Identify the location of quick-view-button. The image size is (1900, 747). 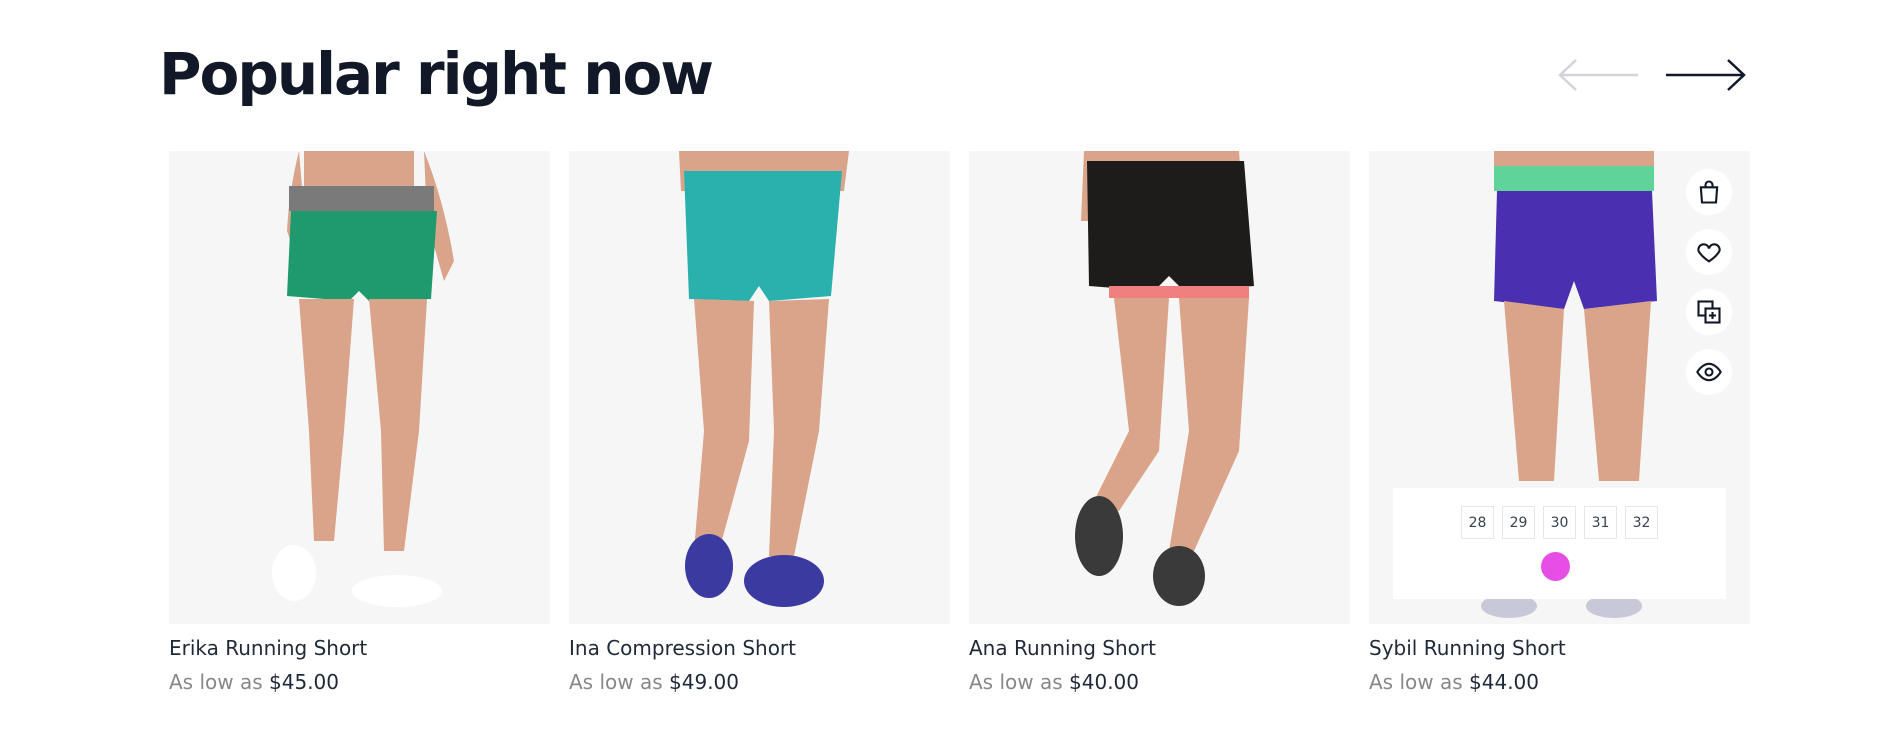
(1709, 372).